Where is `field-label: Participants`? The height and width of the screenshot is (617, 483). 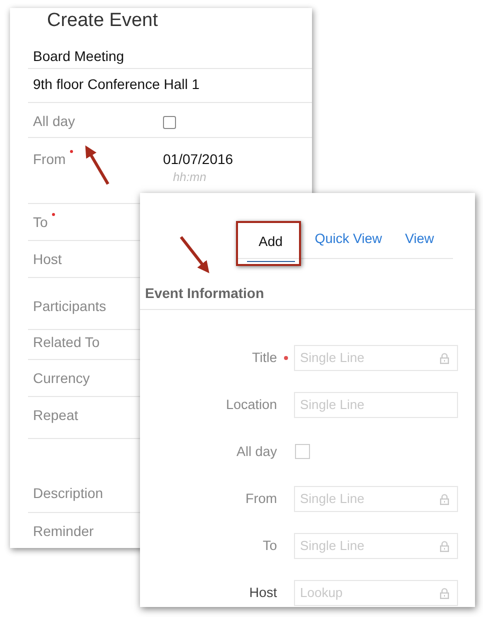 field-label: Participants is located at coordinates (69, 306).